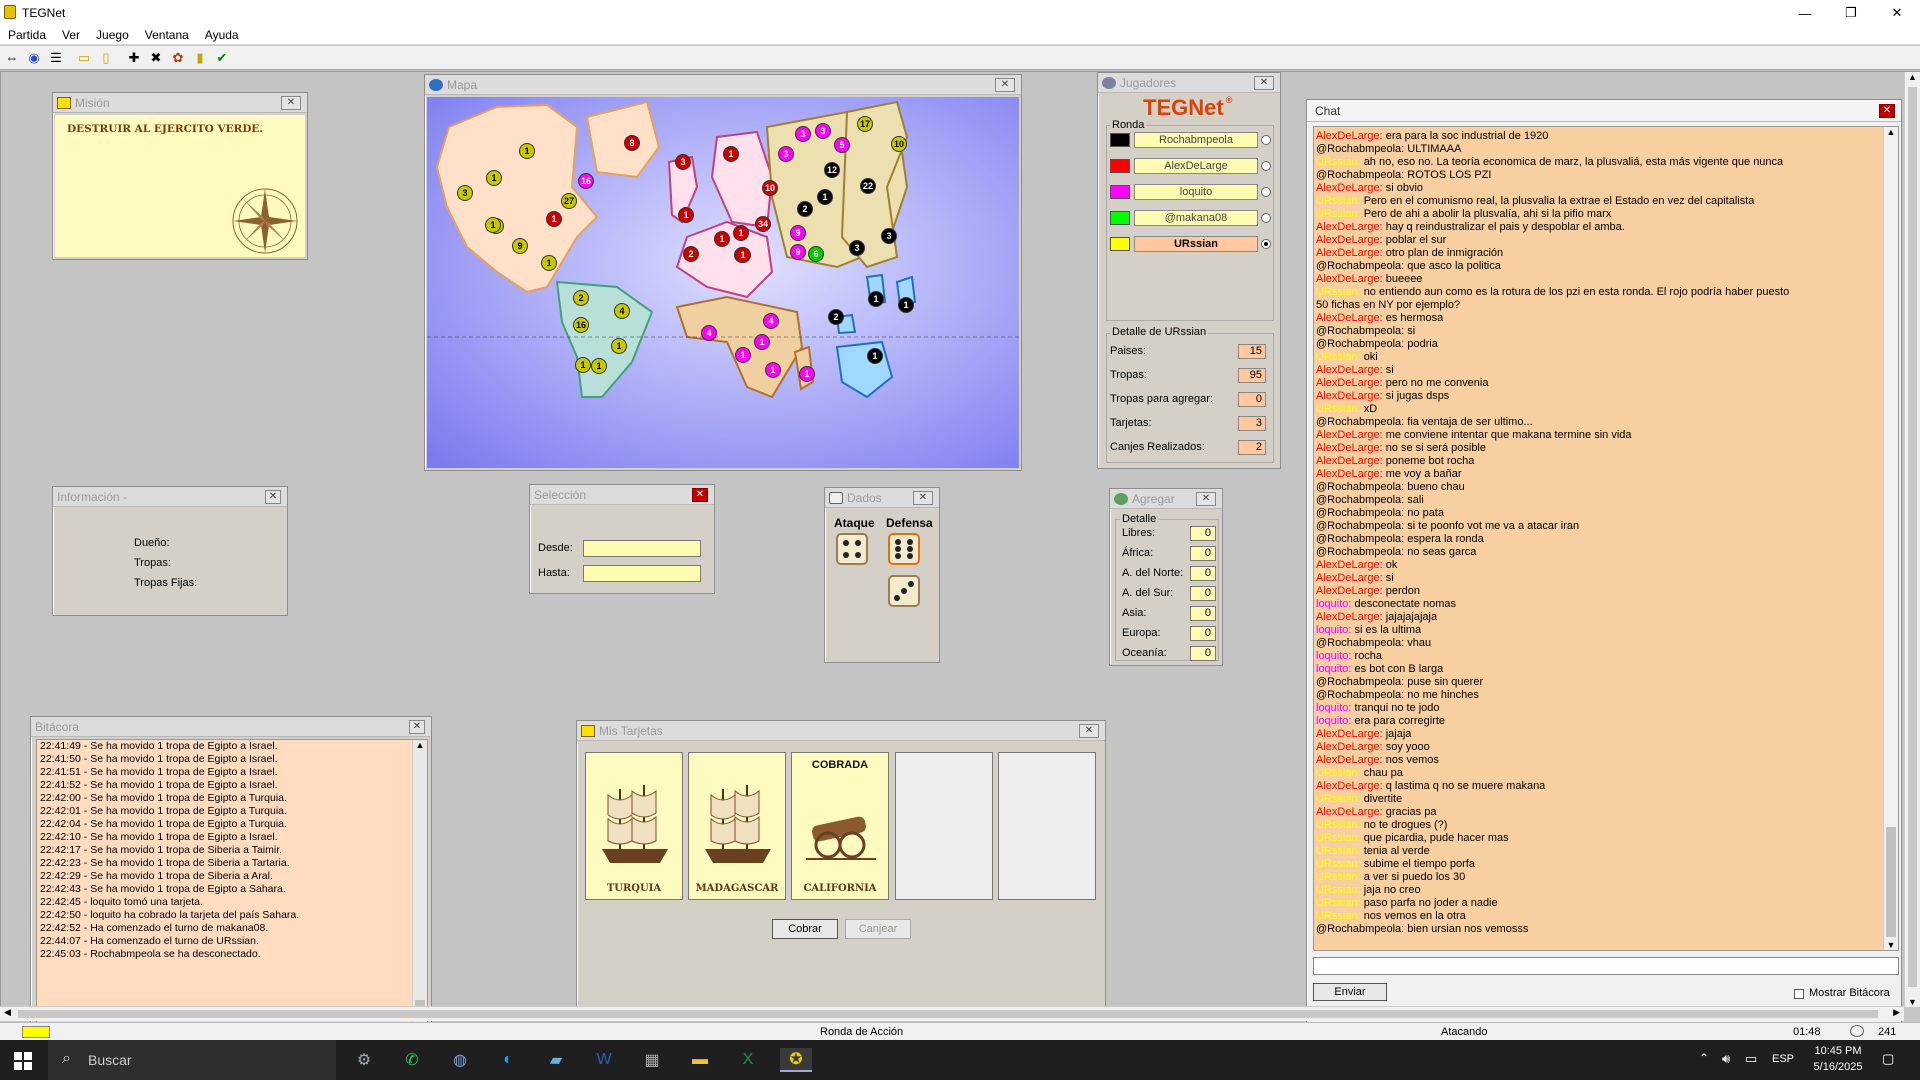  What do you see at coordinates (1912, 1002) in the screenshot?
I see `scroll-down-icon: ▼` at bounding box center [1912, 1002].